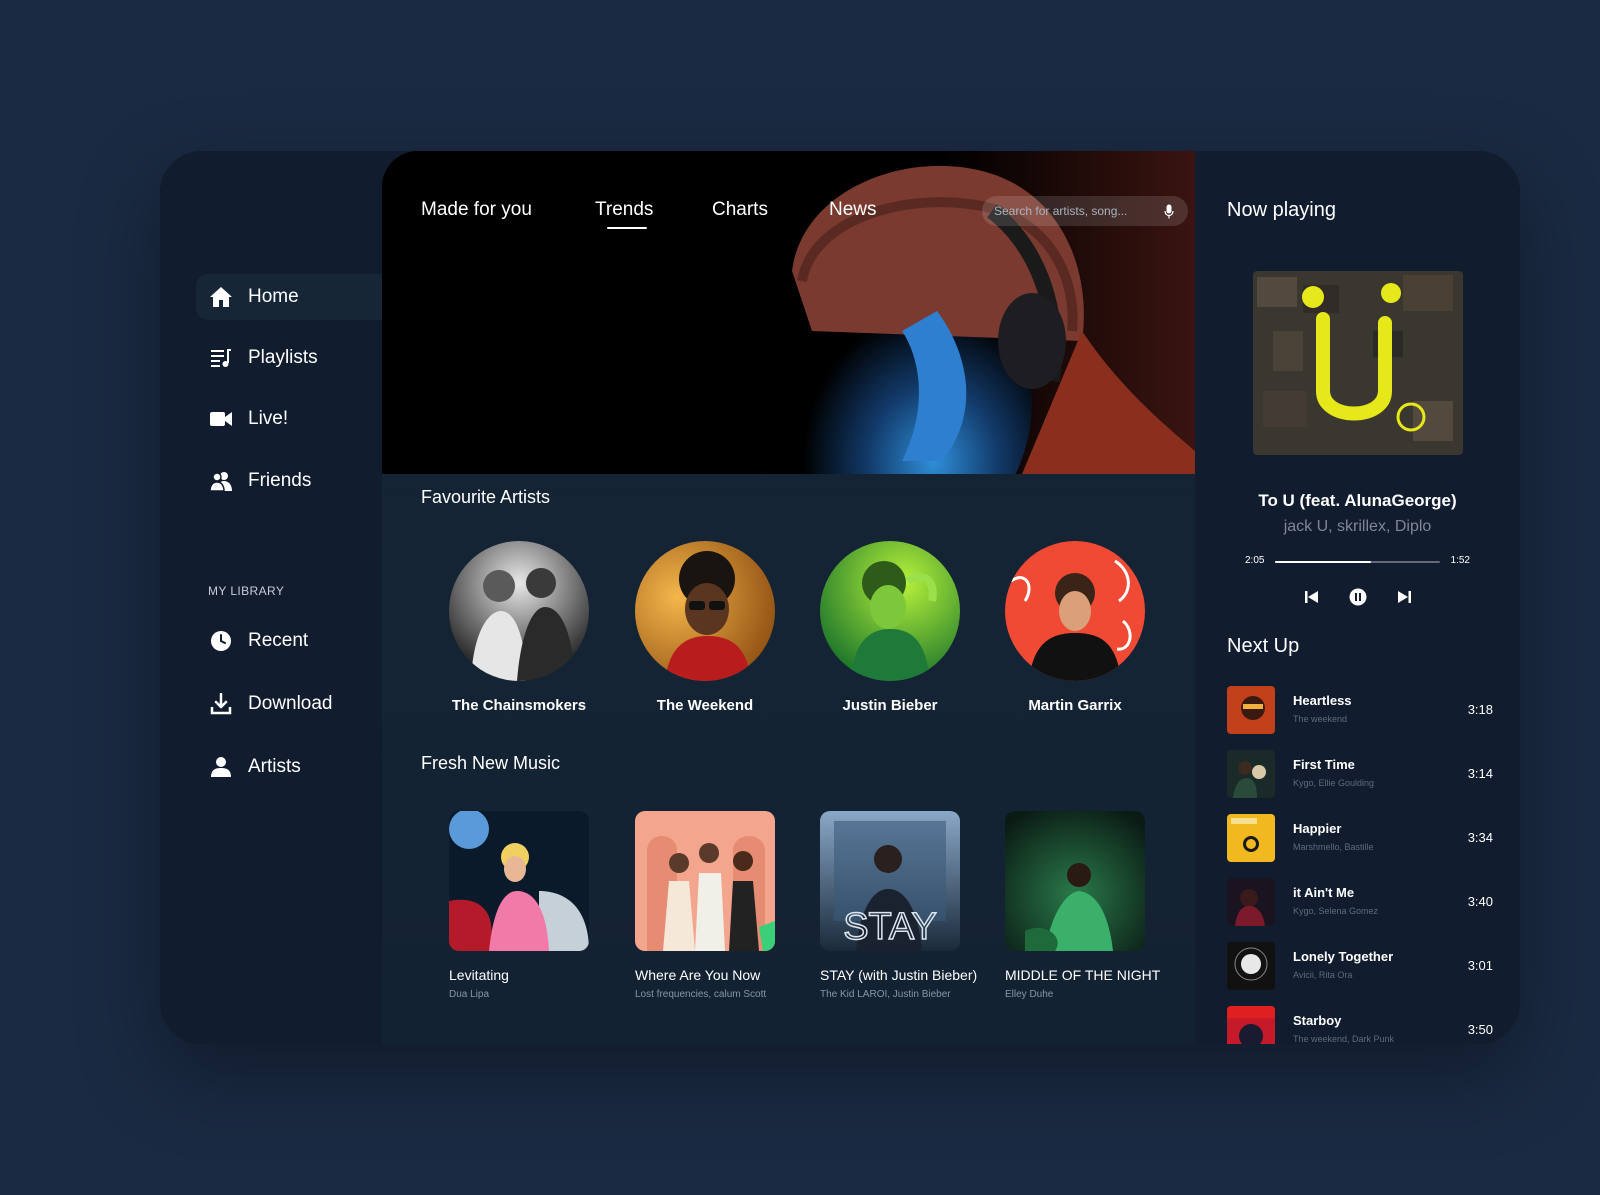 The image size is (1600, 1195). I want to click on track-duration: 3:50, so click(1480, 1029).